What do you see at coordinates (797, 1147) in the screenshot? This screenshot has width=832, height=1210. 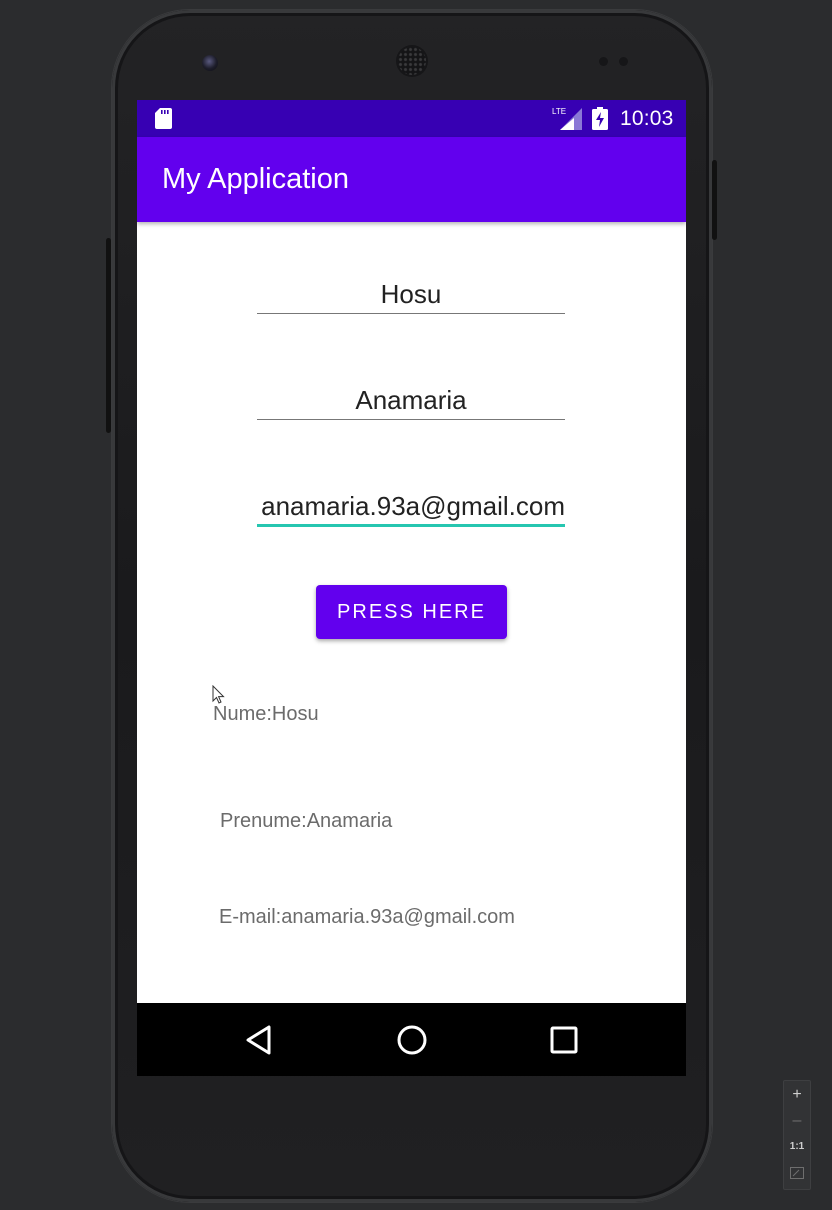 I see `actual-size-button: 1:1` at bounding box center [797, 1147].